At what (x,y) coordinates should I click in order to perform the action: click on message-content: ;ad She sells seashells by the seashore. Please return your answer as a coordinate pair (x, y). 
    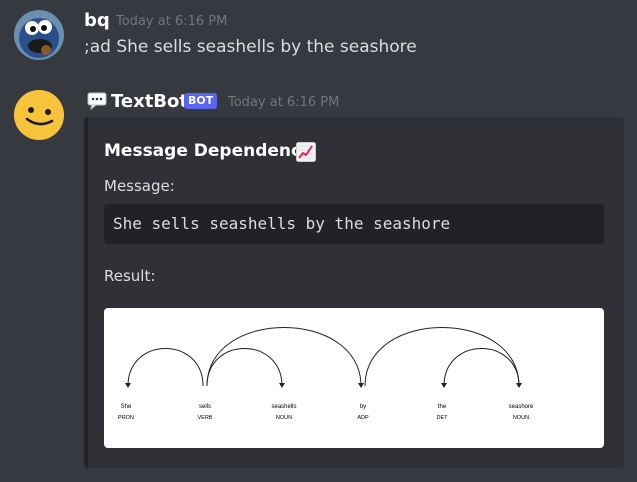
    Looking at the image, I should click on (250, 47).